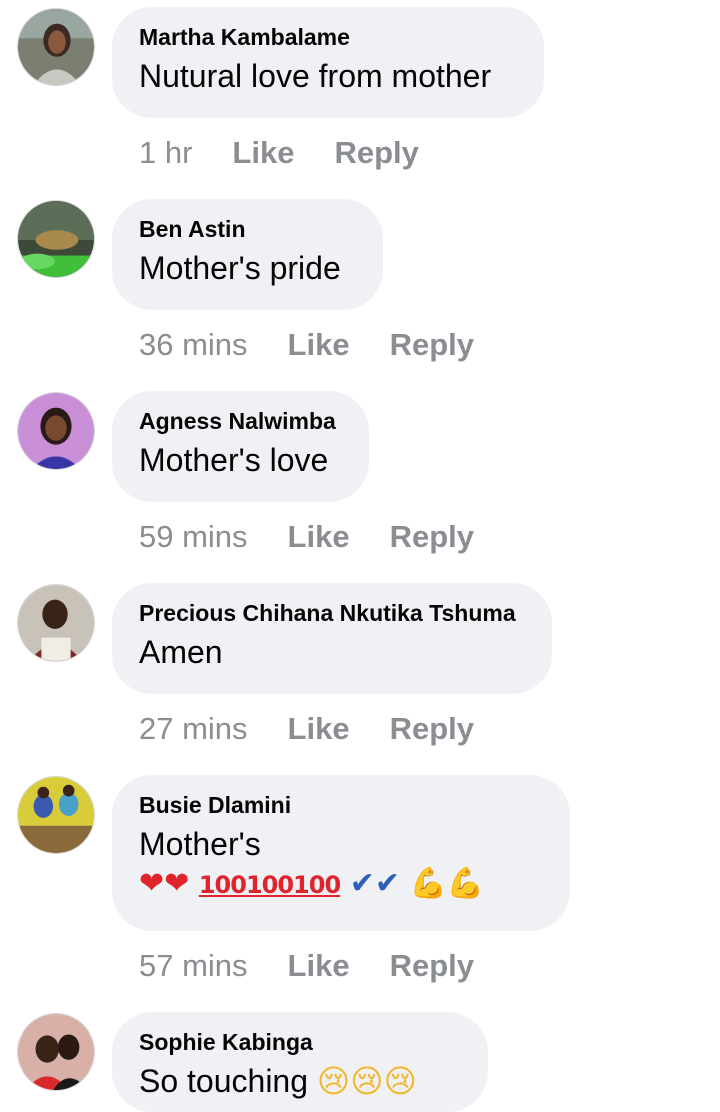 This screenshot has height=1112, width=720. I want to click on comment-actions: 27 mins Like Reply, so click(306, 729).